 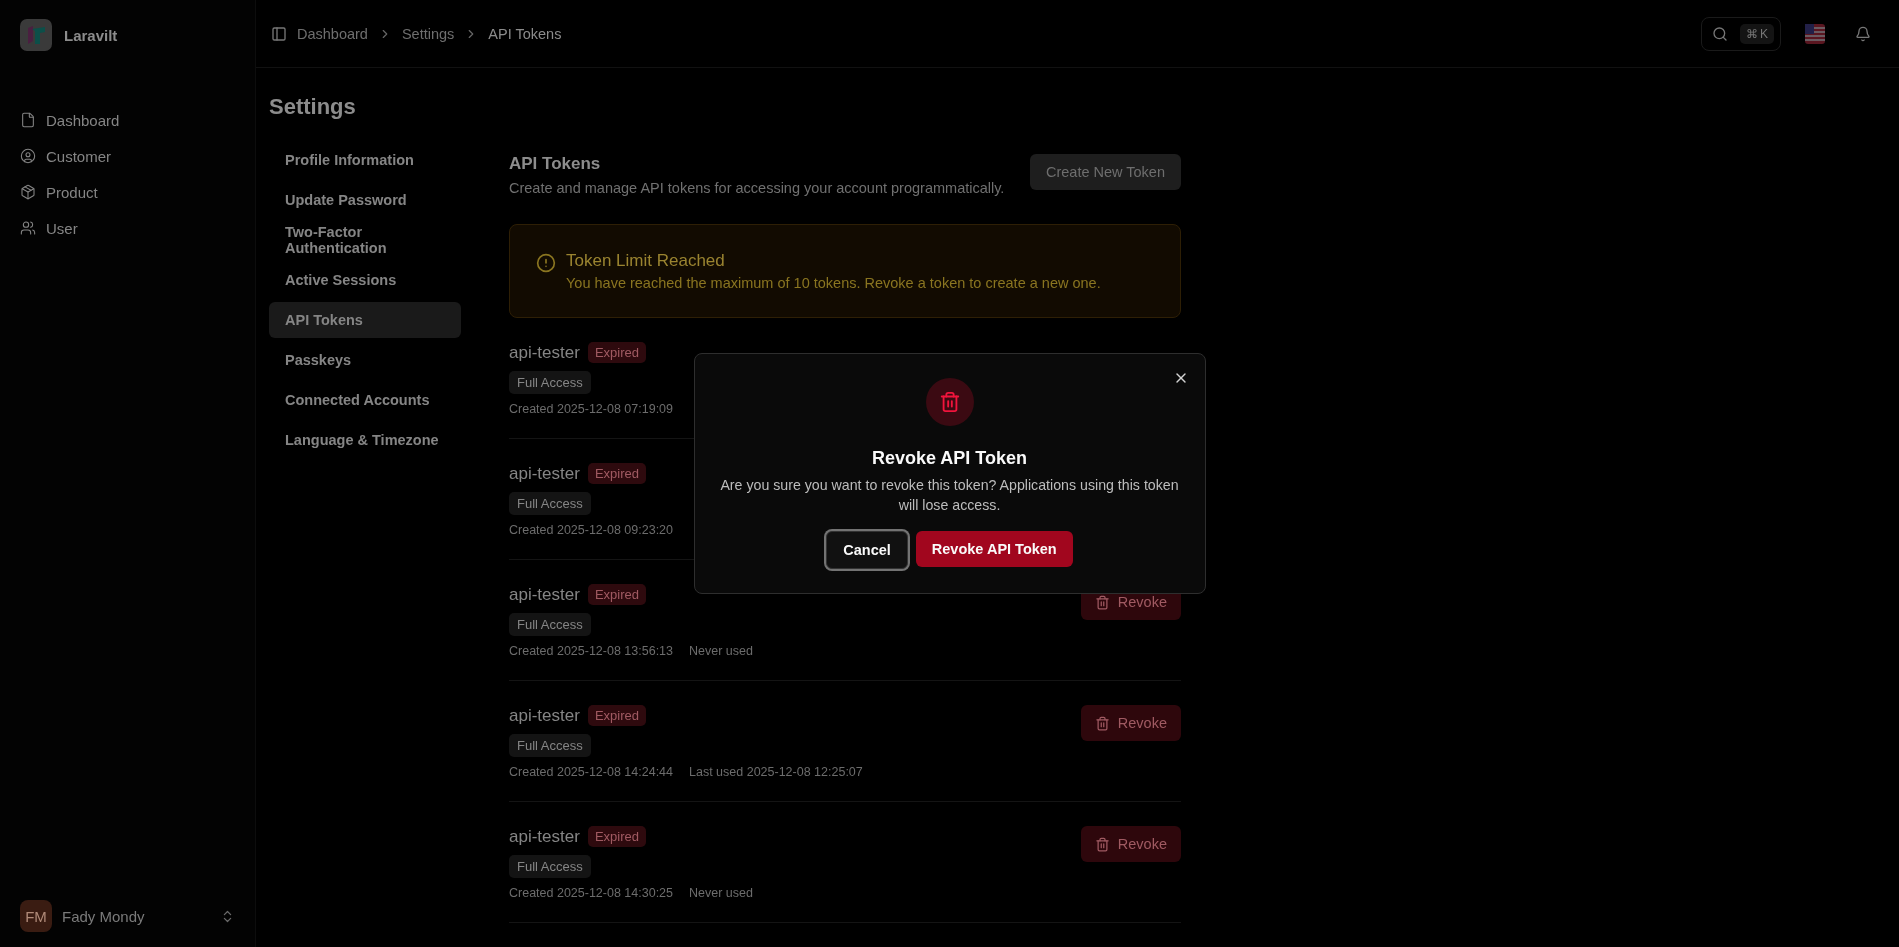 What do you see at coordinates (949, 458) in the screenshot?
I see `dialog-title: Revoke API Token` at bounding box center [949, 458].